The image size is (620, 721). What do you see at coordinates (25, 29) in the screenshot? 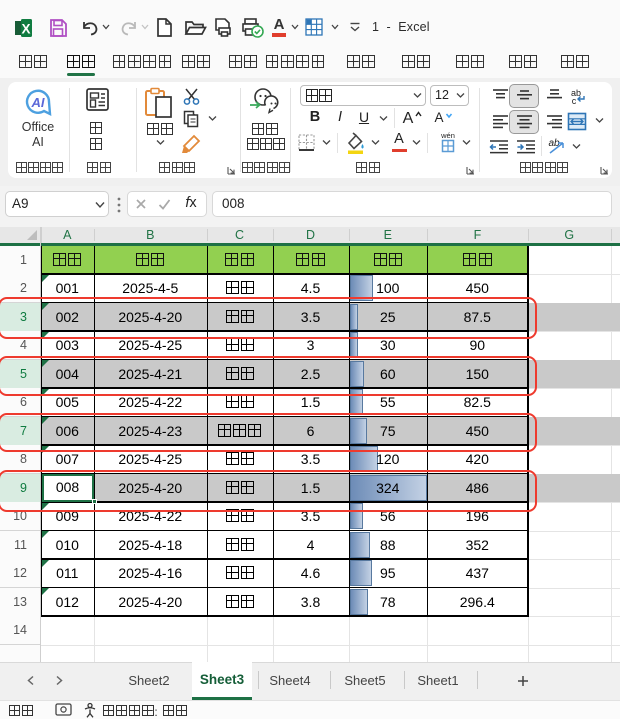
I see `svg-text: X` at bounding box center [25, 29].